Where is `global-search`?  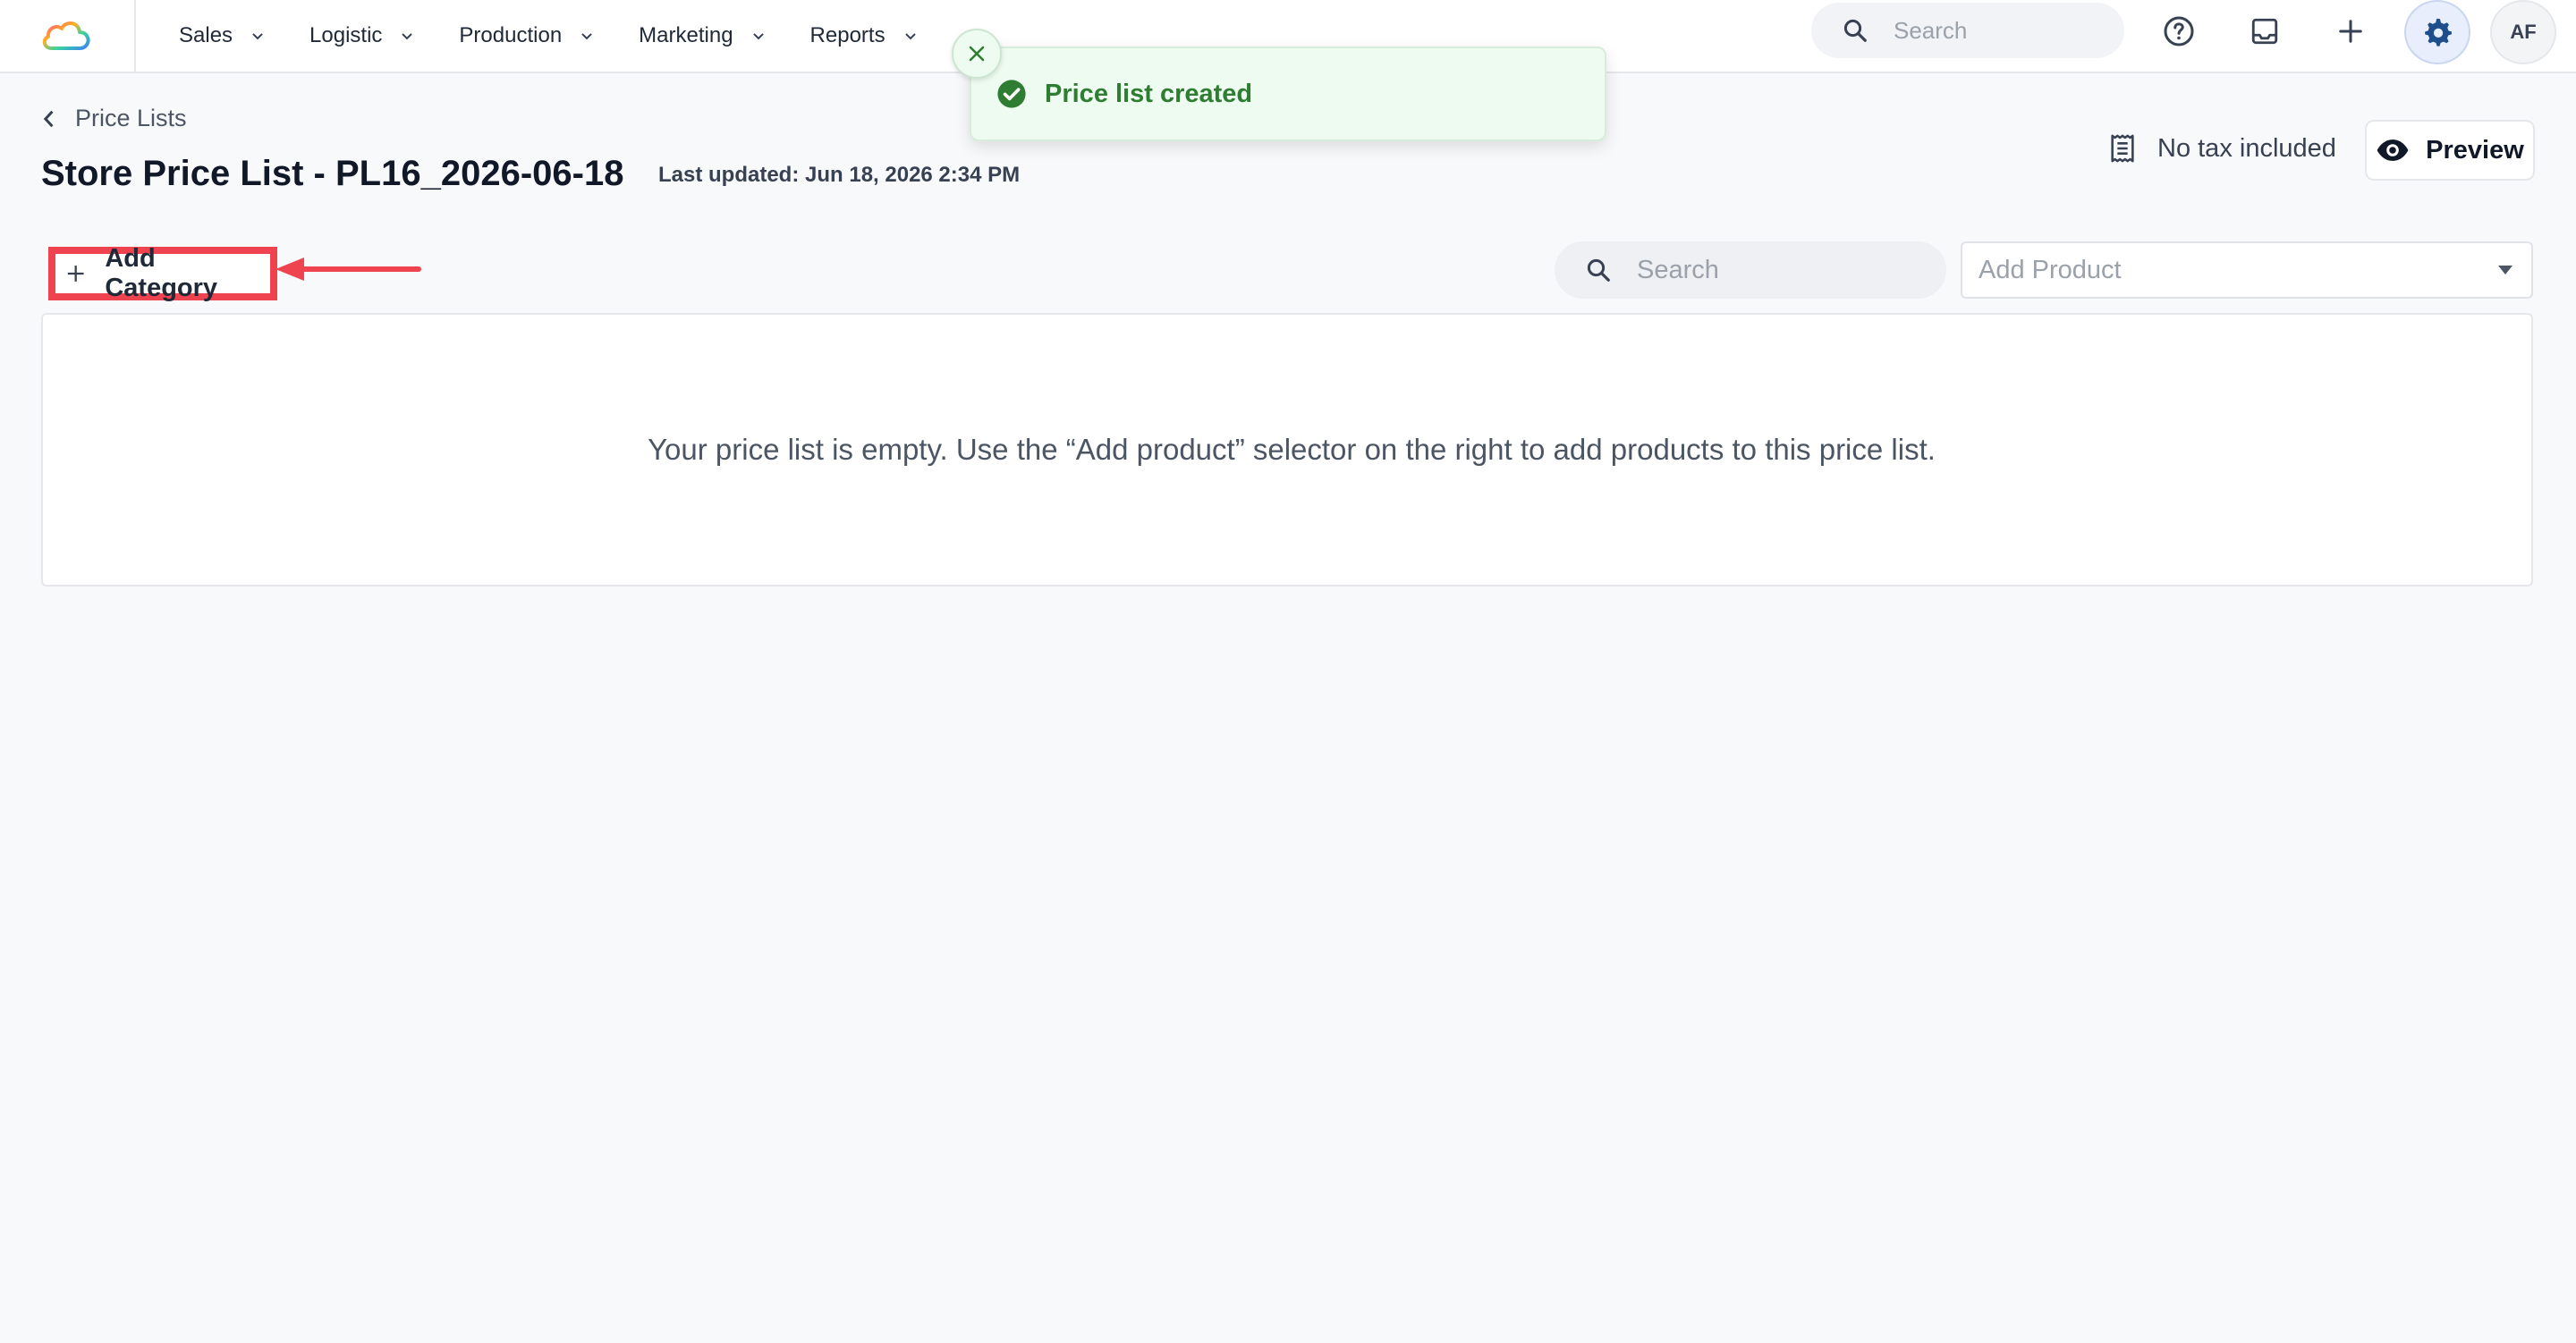 global-search is located at coordinates (1967, 30).